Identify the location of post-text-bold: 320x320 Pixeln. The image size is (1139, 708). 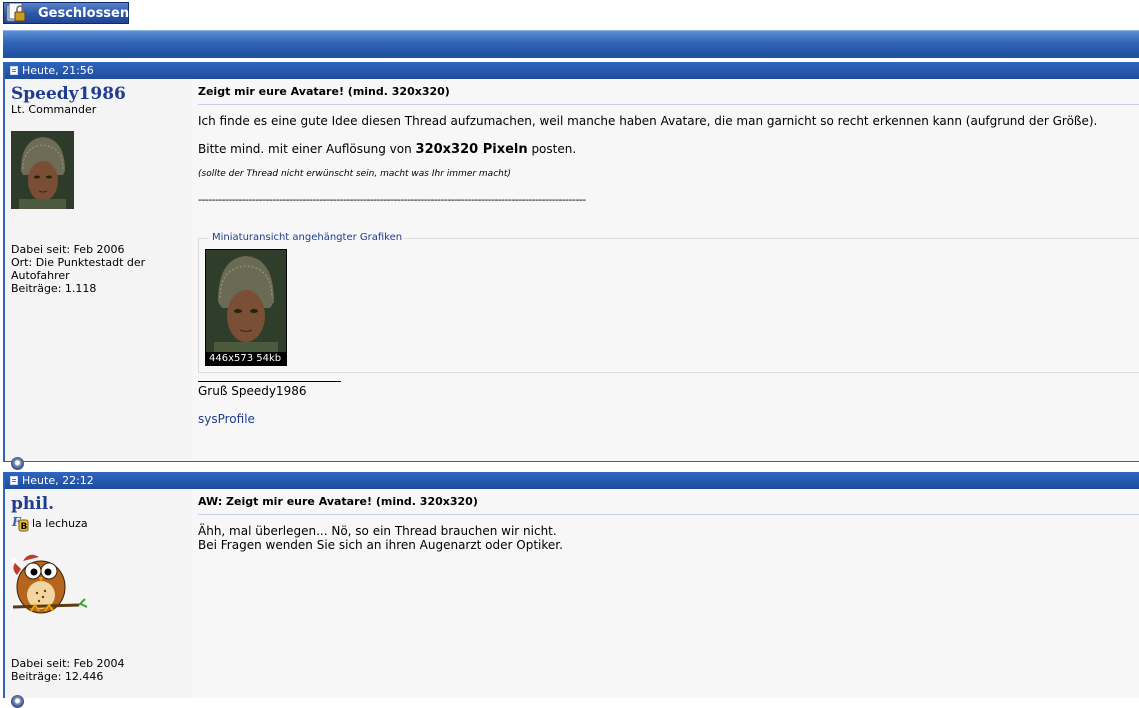
(471, 149).